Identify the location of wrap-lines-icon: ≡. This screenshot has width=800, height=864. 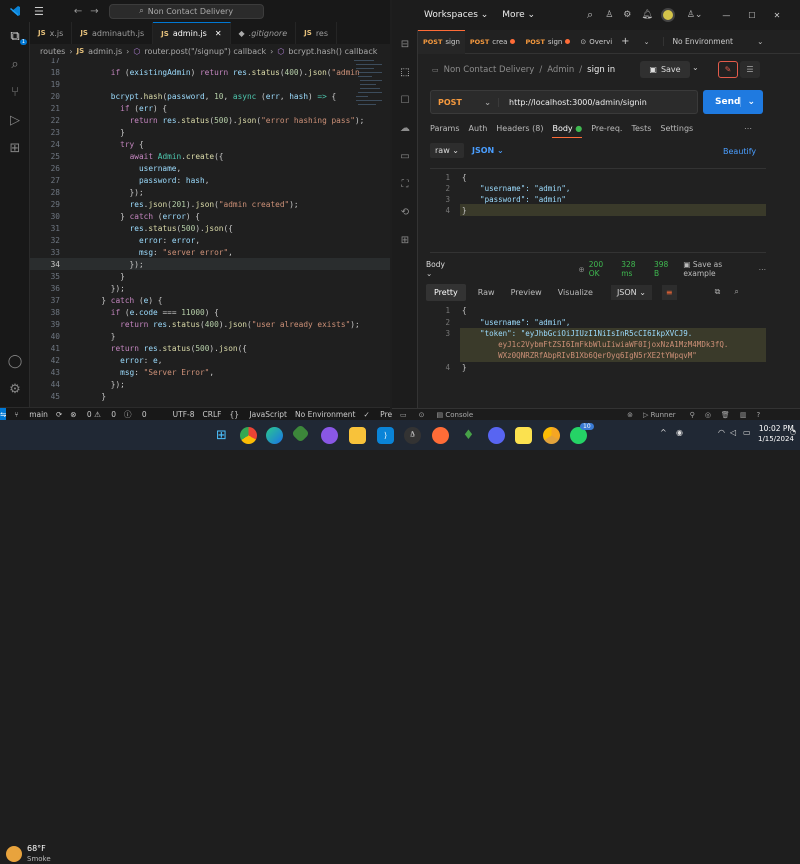
(669, 292).